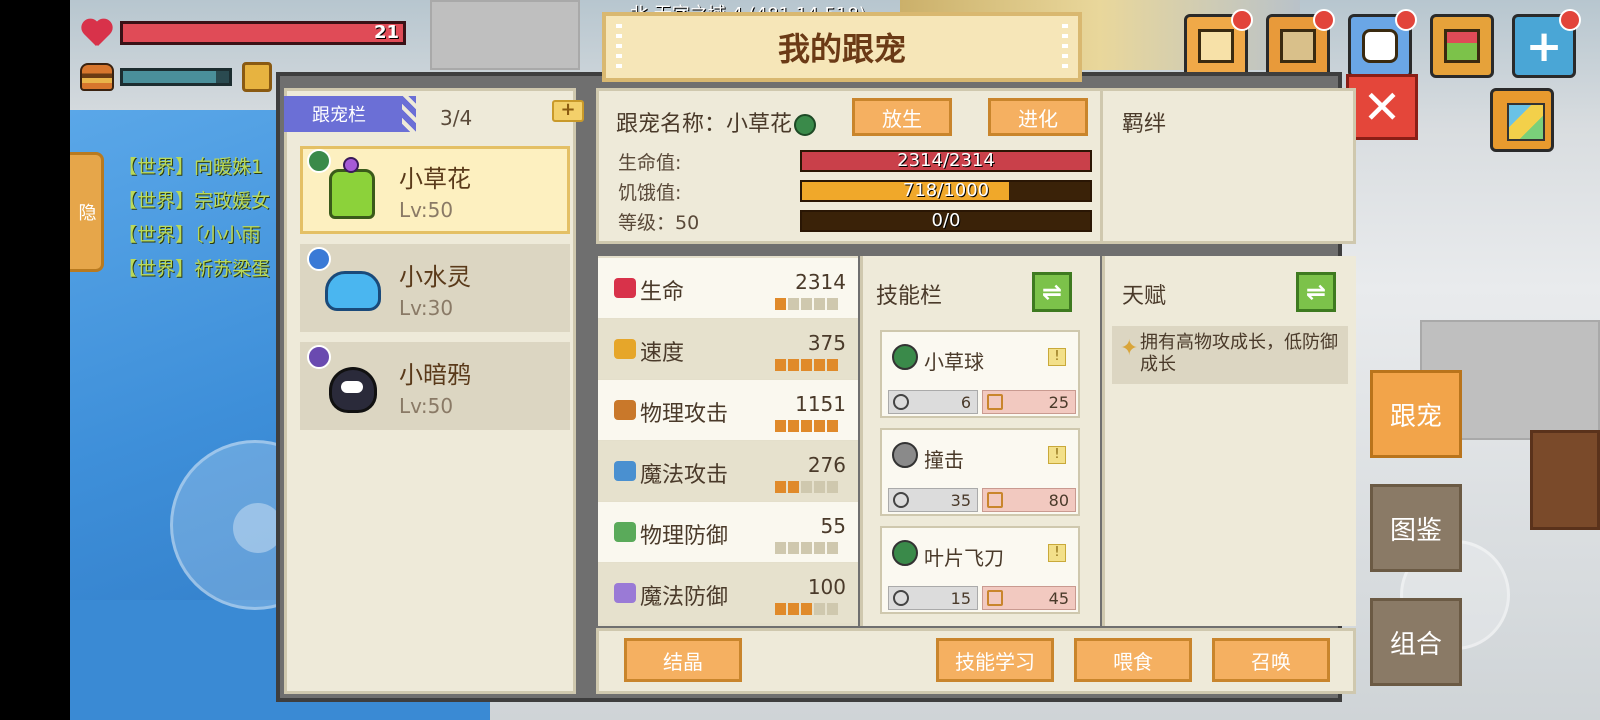 This screenshot has width=1600, height=720. Describe the element at coordinates (1271, 660) in the screenshot. I see `summon-button: 召唤` at that location.